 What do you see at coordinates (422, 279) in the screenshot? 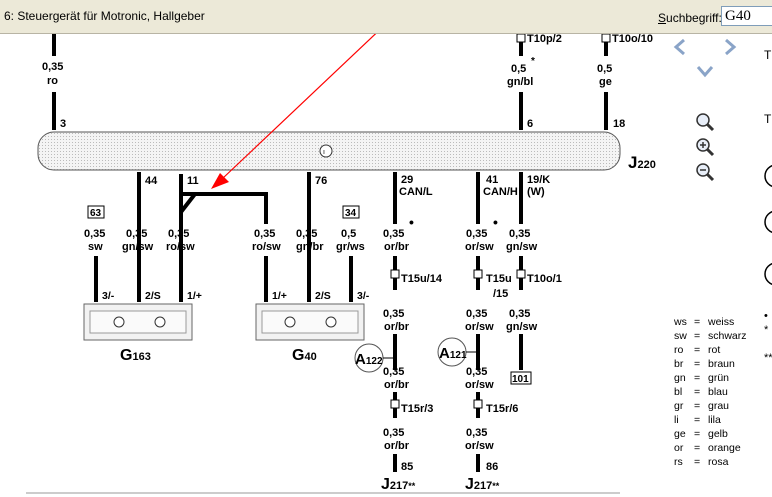
I see `svg-text: T15u/14` at bounding box center [422, 279].